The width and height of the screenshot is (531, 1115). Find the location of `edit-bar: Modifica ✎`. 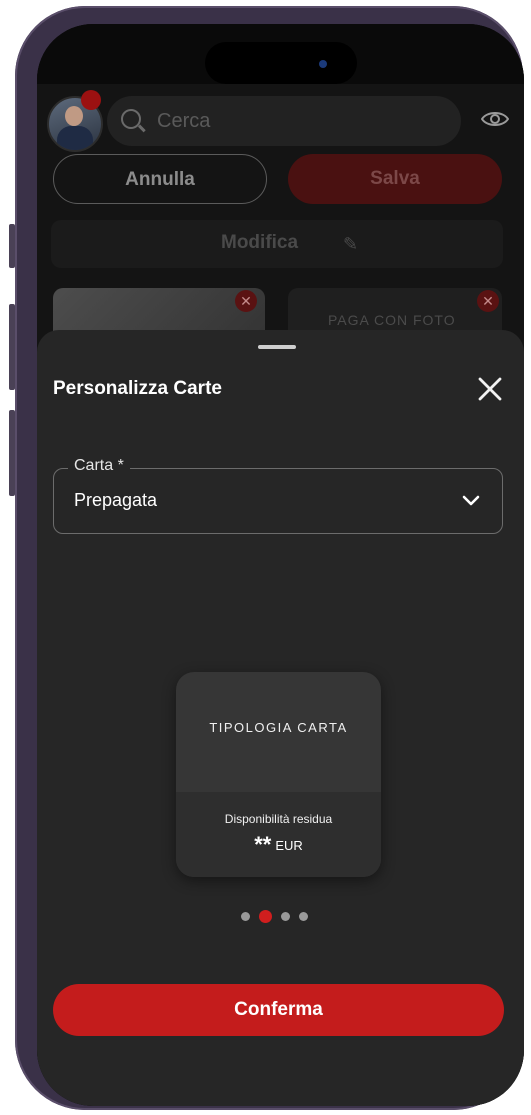

edit-bar: Modifica ✎ is located at coordinates (277, 244).